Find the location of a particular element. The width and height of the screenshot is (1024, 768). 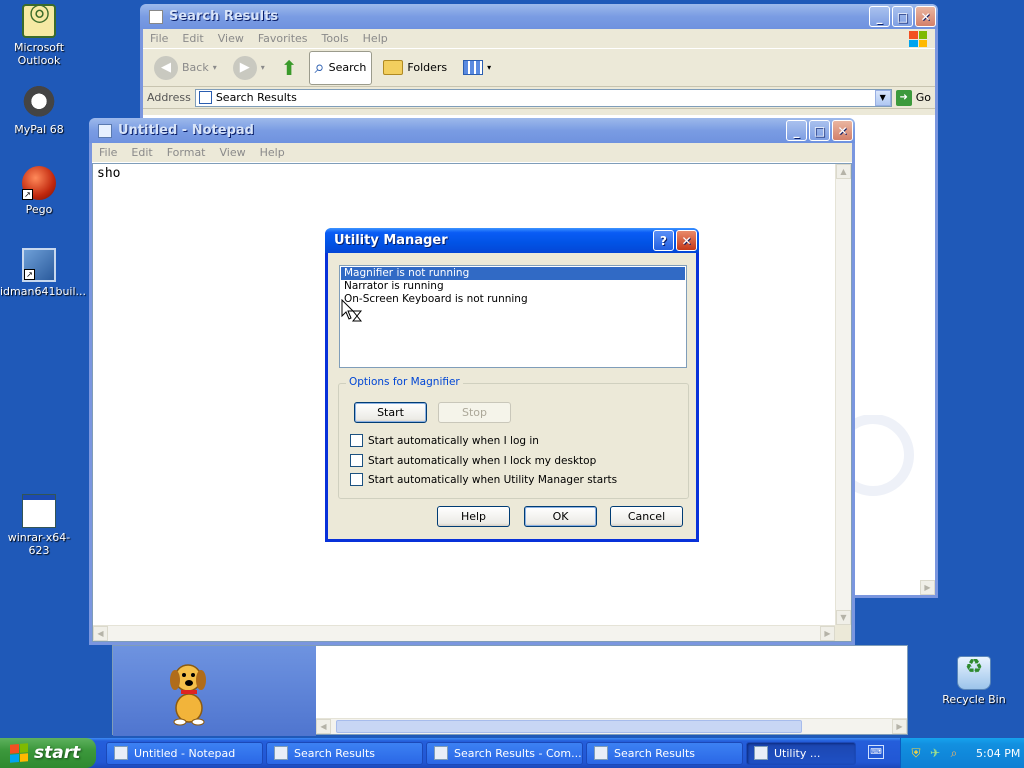

outlook-icon is located at coordinates (39, 21).